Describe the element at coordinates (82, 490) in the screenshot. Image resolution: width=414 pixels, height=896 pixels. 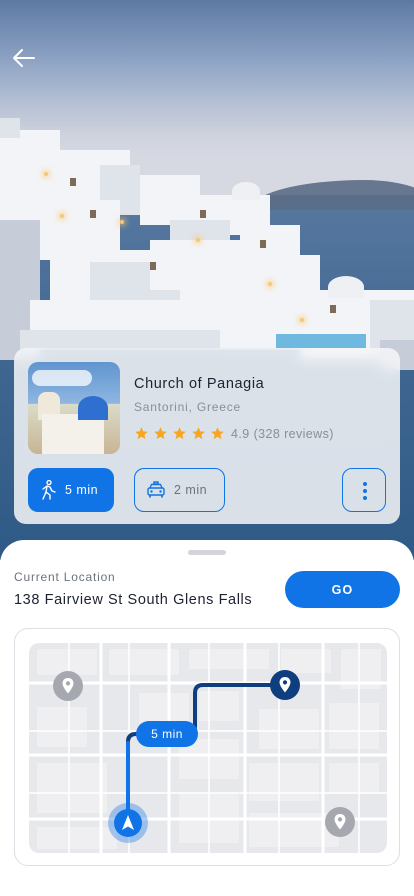
I see `walk-time: 5 min` at that location.